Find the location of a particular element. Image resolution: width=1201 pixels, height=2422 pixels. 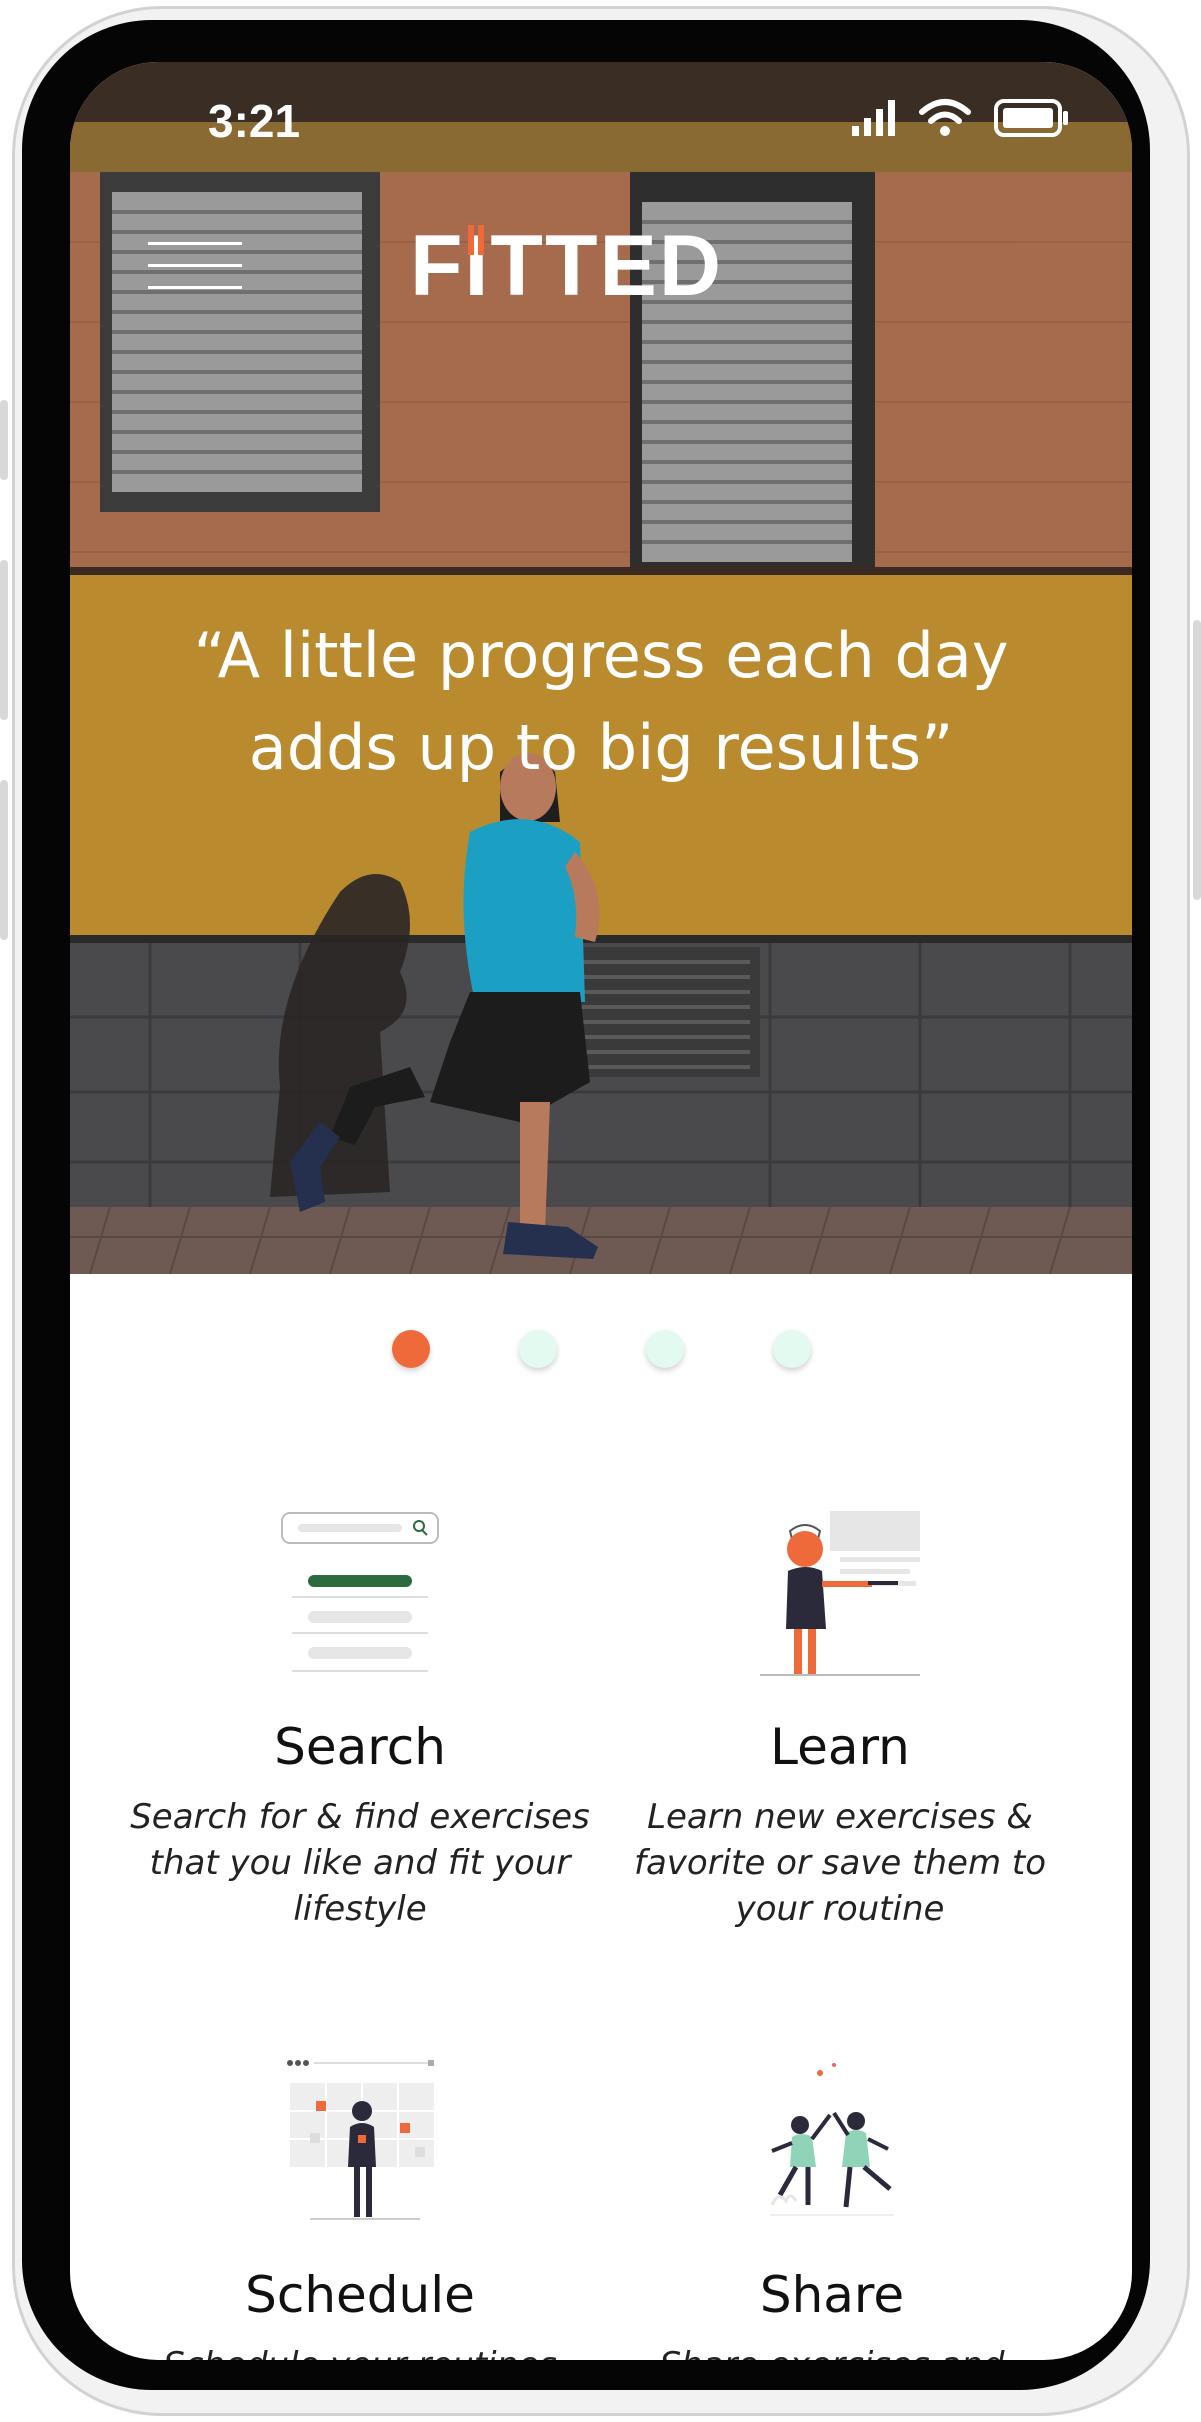

feature-share: Share Share exercises and is located at coordinates (832, 2200).